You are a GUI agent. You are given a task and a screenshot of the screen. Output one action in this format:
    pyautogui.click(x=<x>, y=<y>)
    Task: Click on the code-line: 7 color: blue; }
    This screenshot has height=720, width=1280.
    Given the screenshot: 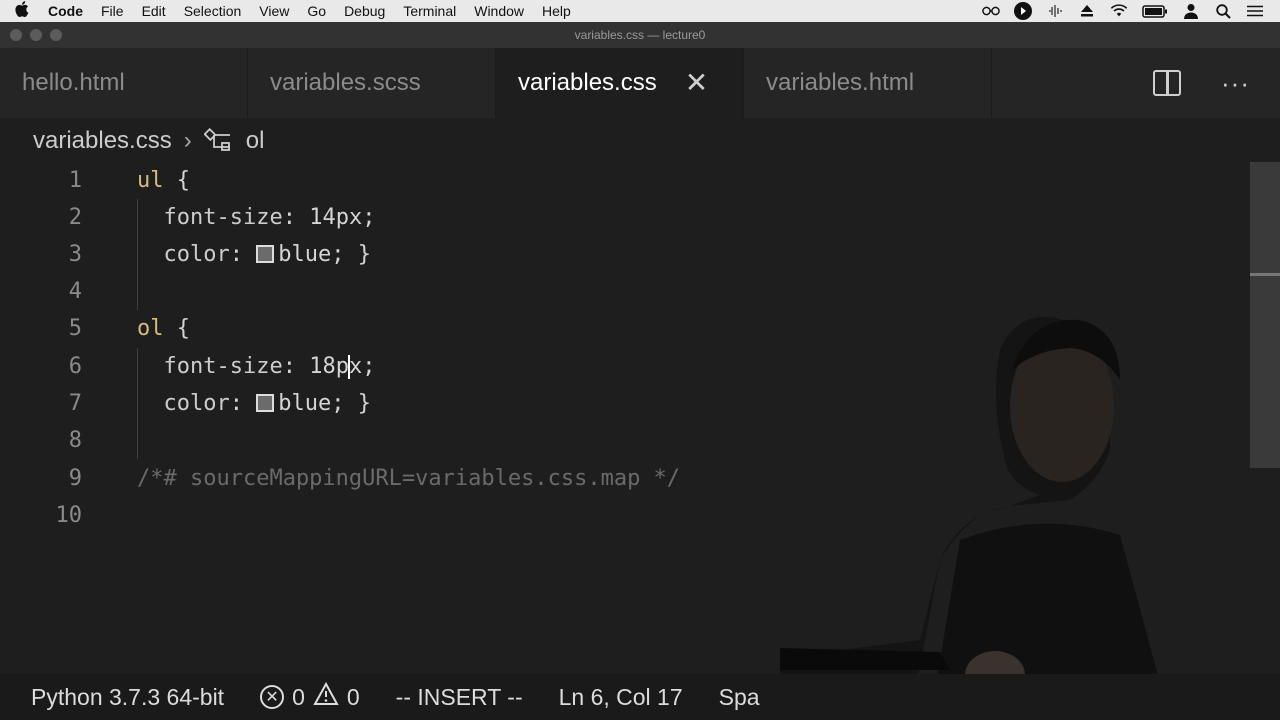 What is the action you would take?
    pyautogui.click(x=185, y=403)
    